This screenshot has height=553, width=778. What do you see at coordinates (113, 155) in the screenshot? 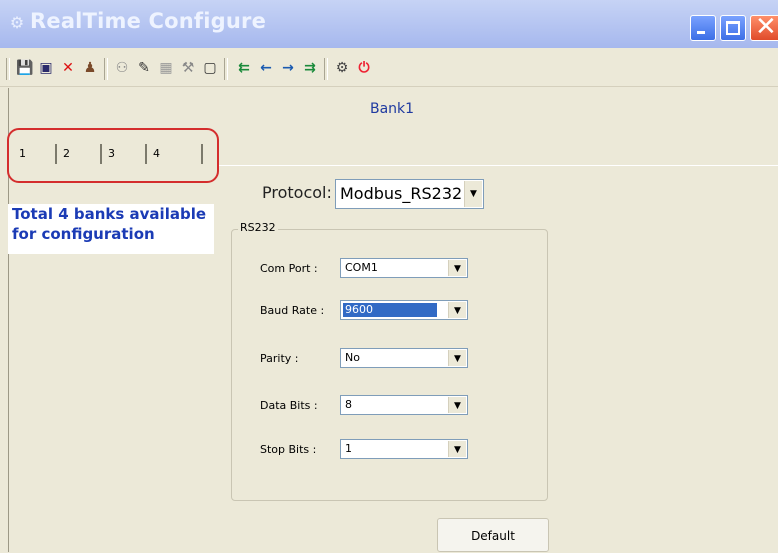
I see `annotation-highlight` at bounding box center [113, 155].